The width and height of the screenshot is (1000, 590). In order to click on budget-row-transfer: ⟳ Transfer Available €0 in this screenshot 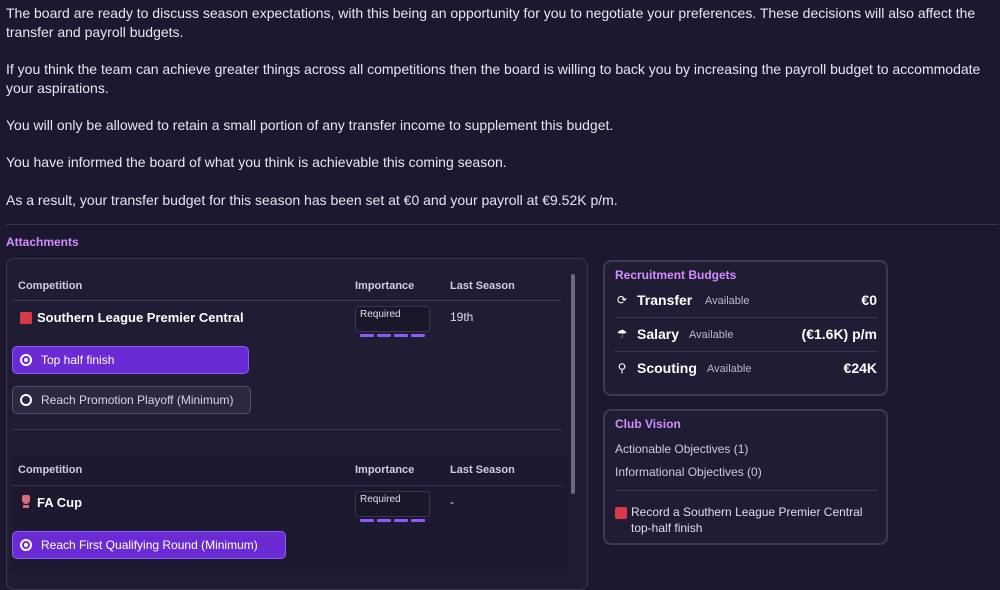, I will do `click(746, 300)`.